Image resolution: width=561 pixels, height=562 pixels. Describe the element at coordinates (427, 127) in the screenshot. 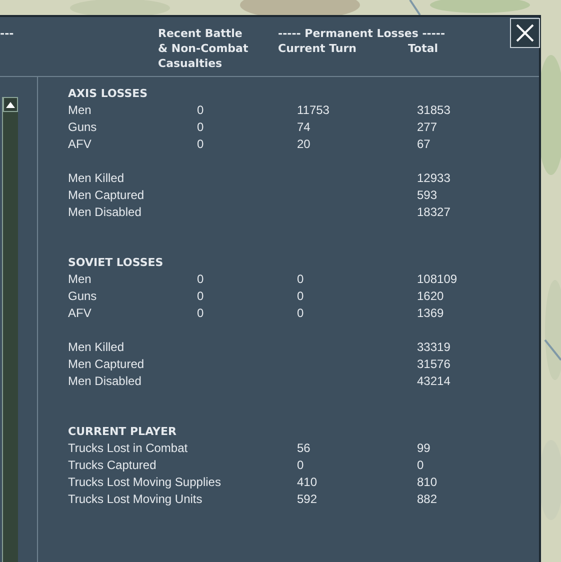

I see `table-cell-text: 277` at that location.